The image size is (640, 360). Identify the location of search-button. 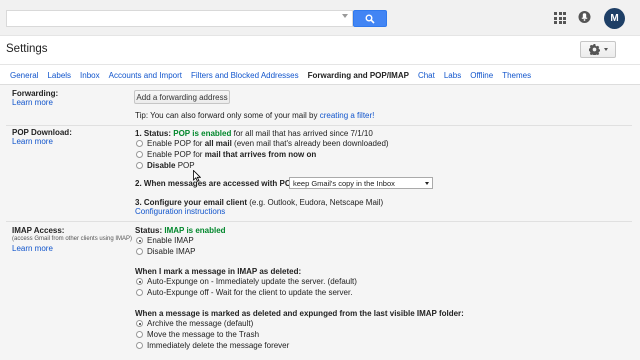
(370, 18).